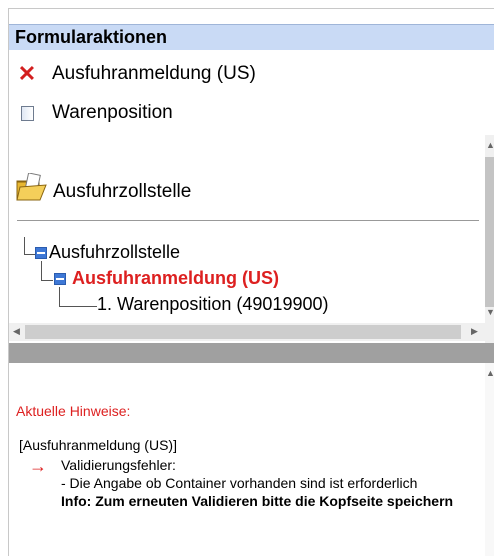 The height and width of the screenshot is (556, 494). What do you see at coordinates (122, 191) in the screenshot?
I see `section-header-label: Ausfuhrzollstelle` at bounding box center [122, 191].